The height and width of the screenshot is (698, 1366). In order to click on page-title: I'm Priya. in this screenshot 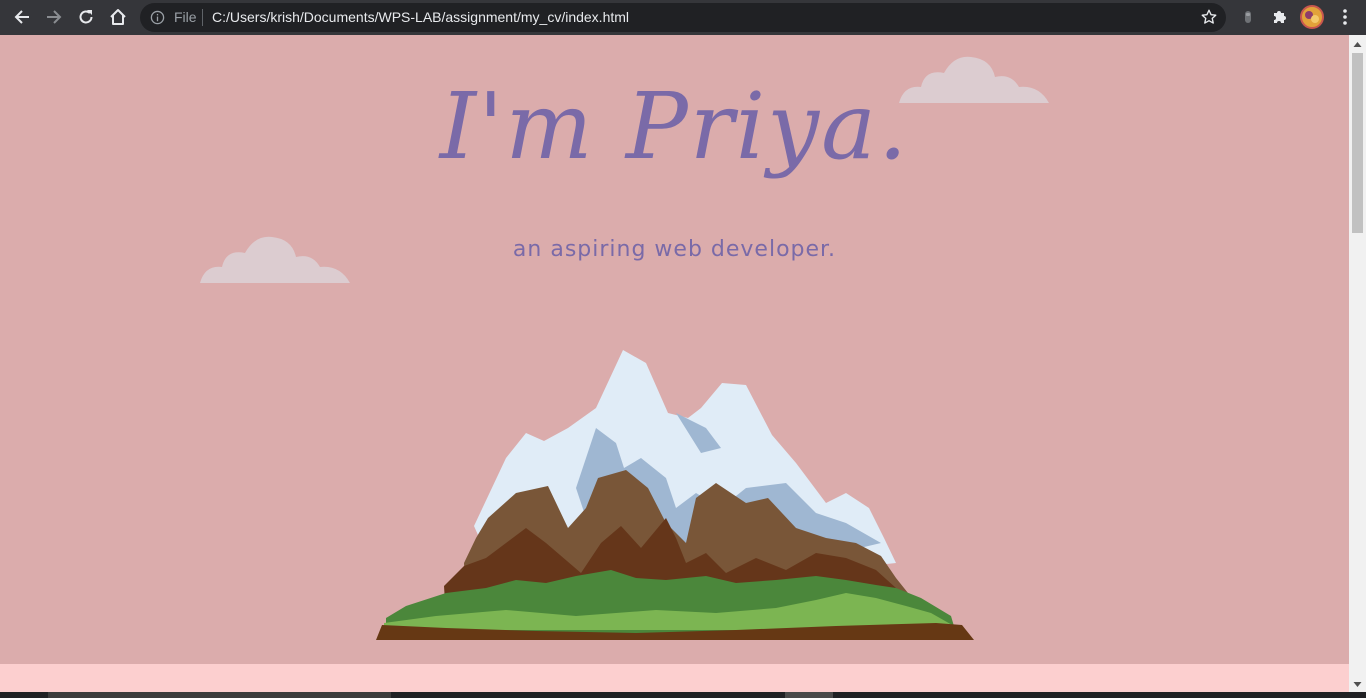, I will do `click(674, 126)`.